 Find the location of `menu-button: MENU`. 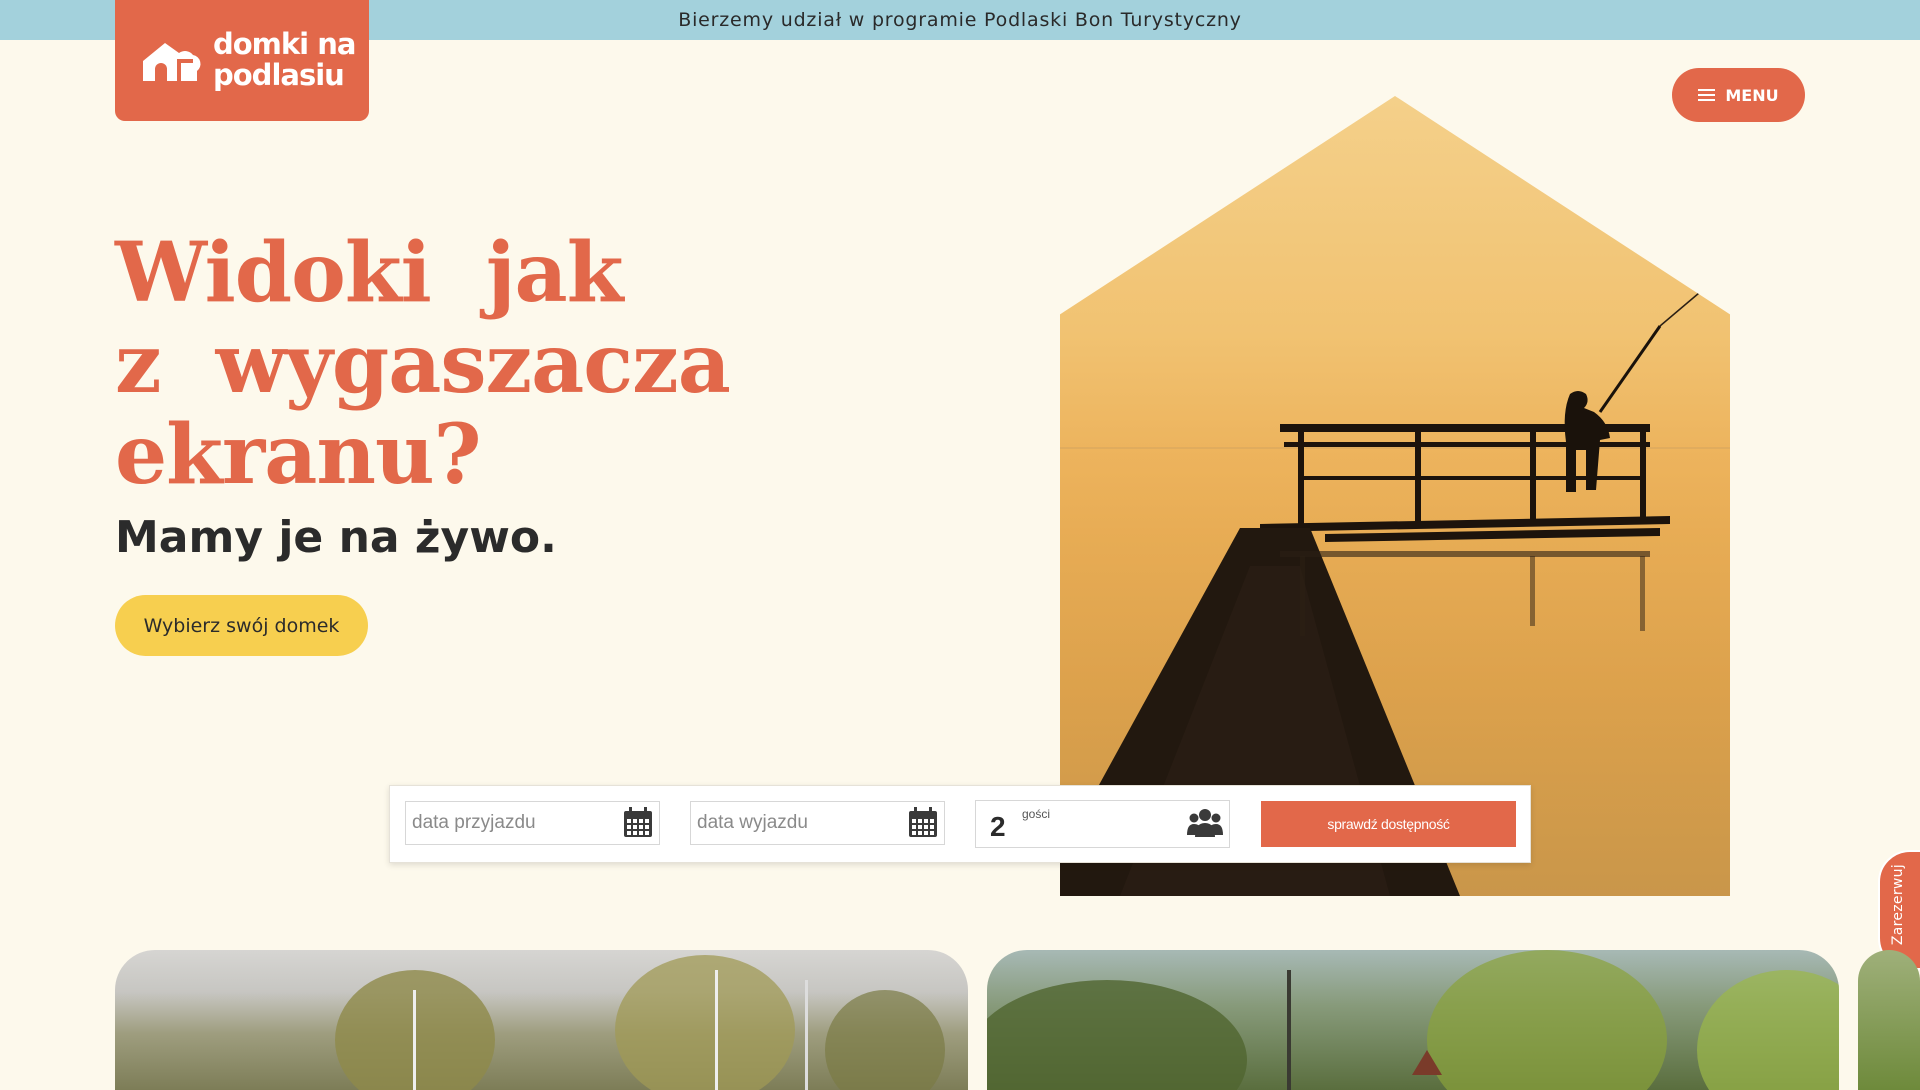

menu-button: MENU is located at coordinates (1738, 95).